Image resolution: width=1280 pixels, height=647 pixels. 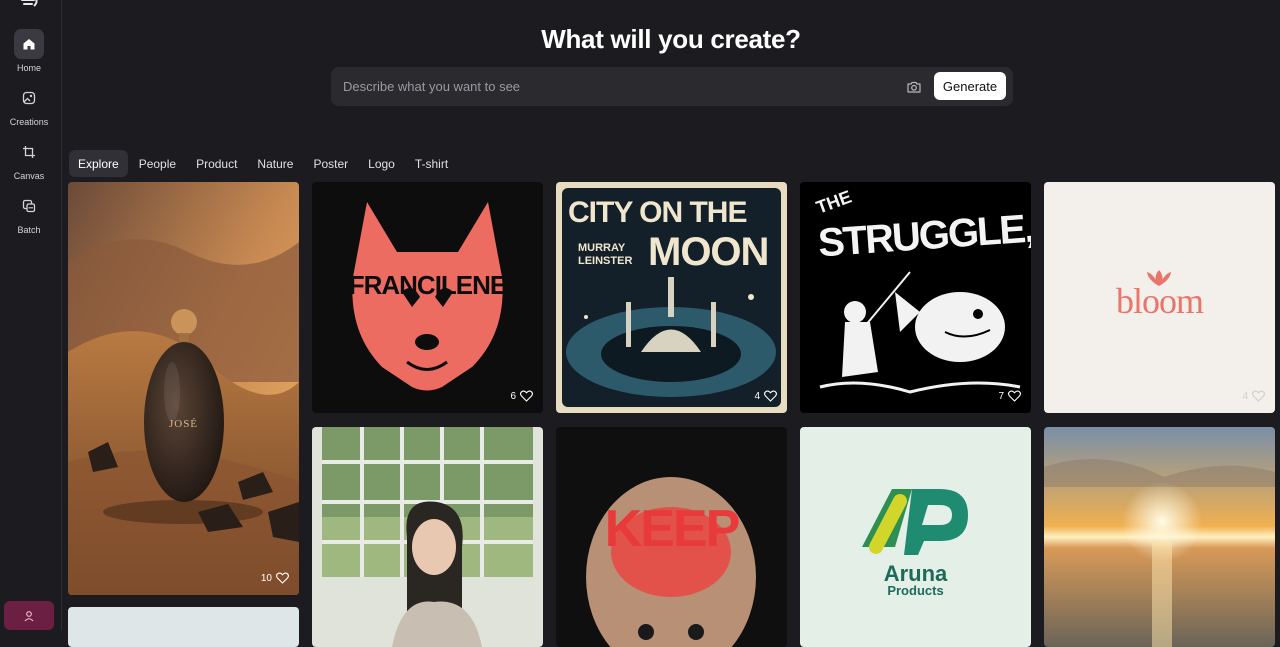 What do you see at coordinates (183, 627) in the screenshot?
I see `gallery-card-partial` at bounding box center [183, 627].